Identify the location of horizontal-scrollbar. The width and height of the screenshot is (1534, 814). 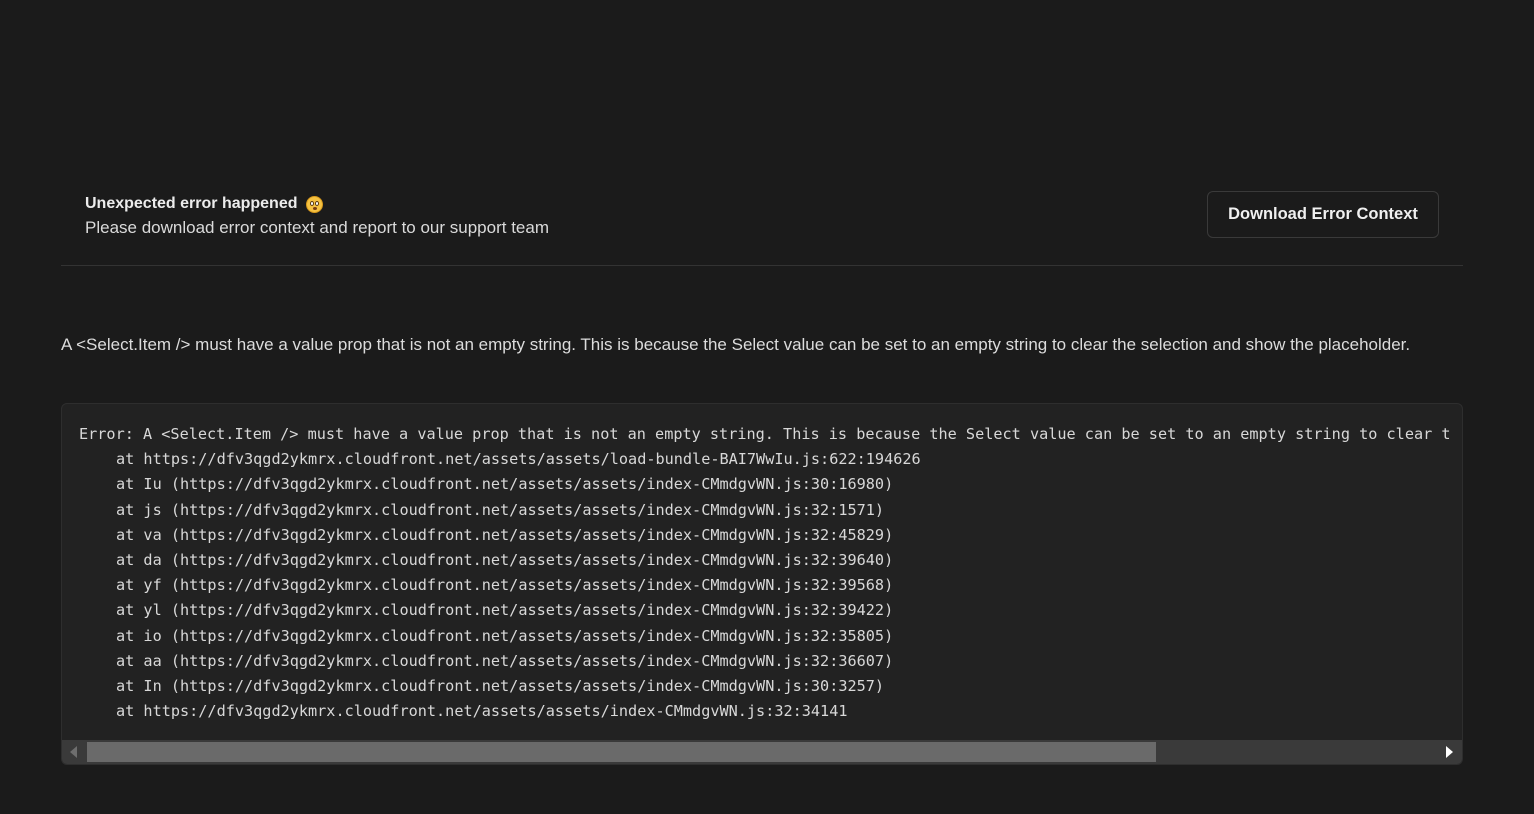
(762, 752).